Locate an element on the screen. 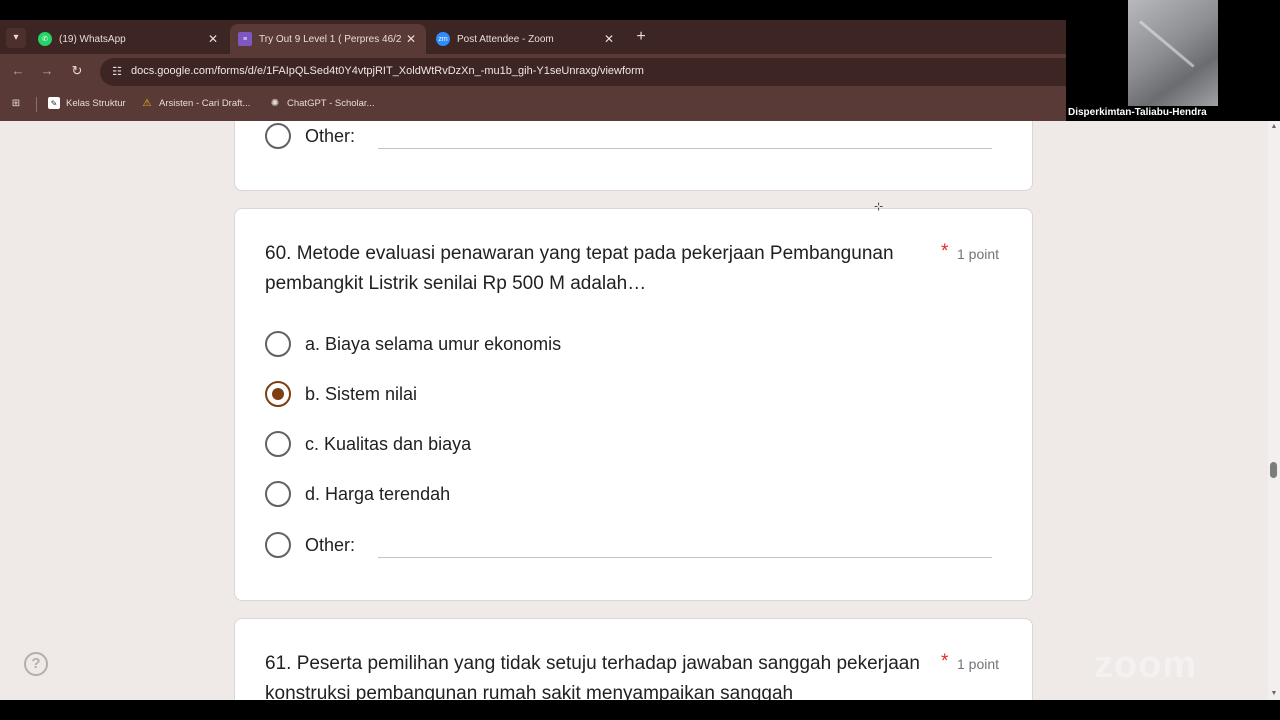 The width and height of the screenshot is (1280, 720). zoom-icon: zm is located at coordinates (443, 39).